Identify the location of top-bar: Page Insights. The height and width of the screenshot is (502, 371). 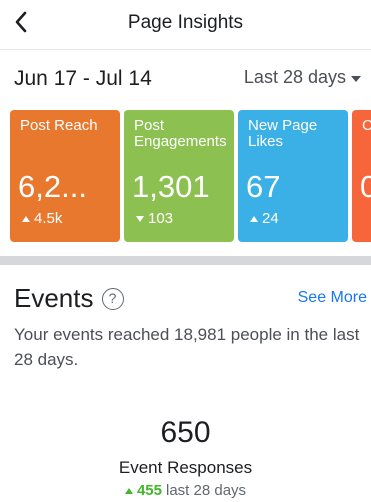
(185, 25).